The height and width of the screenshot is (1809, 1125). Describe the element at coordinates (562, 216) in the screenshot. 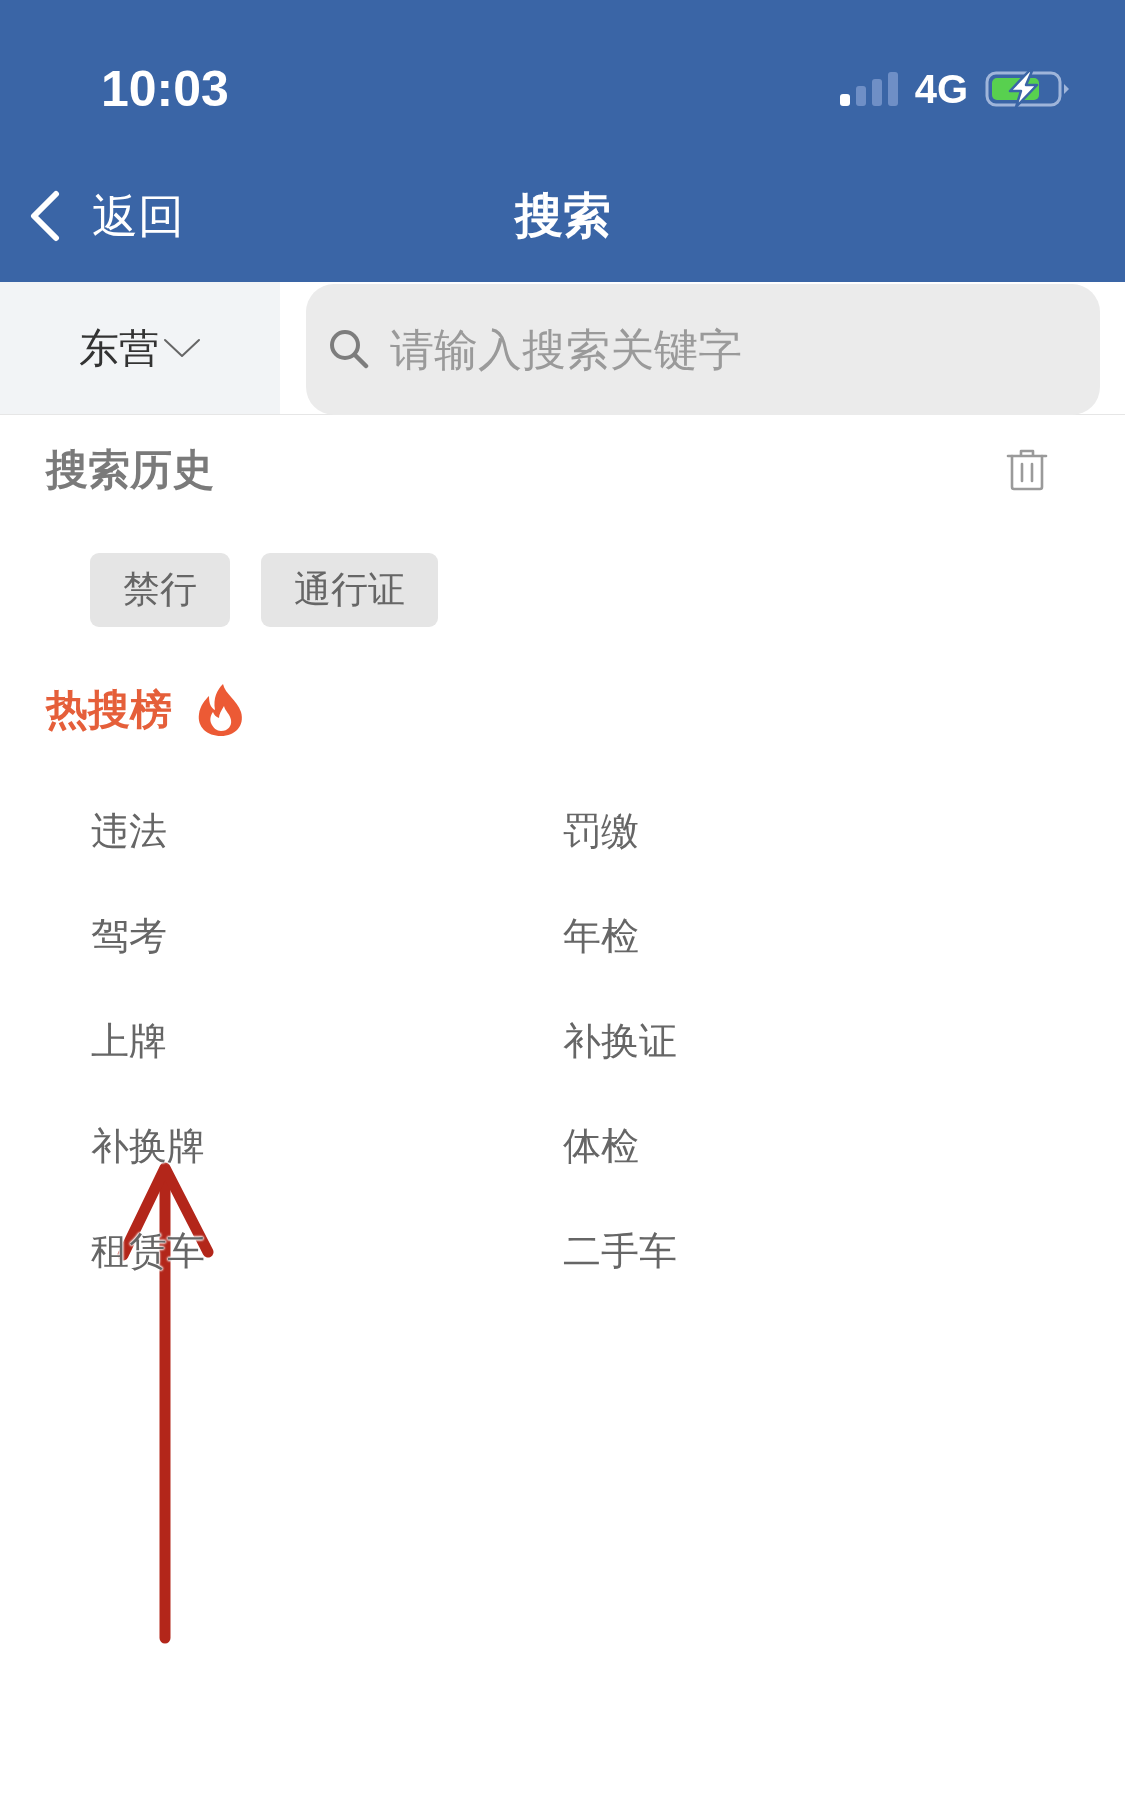

I see `page-title: 搜索` at that location.